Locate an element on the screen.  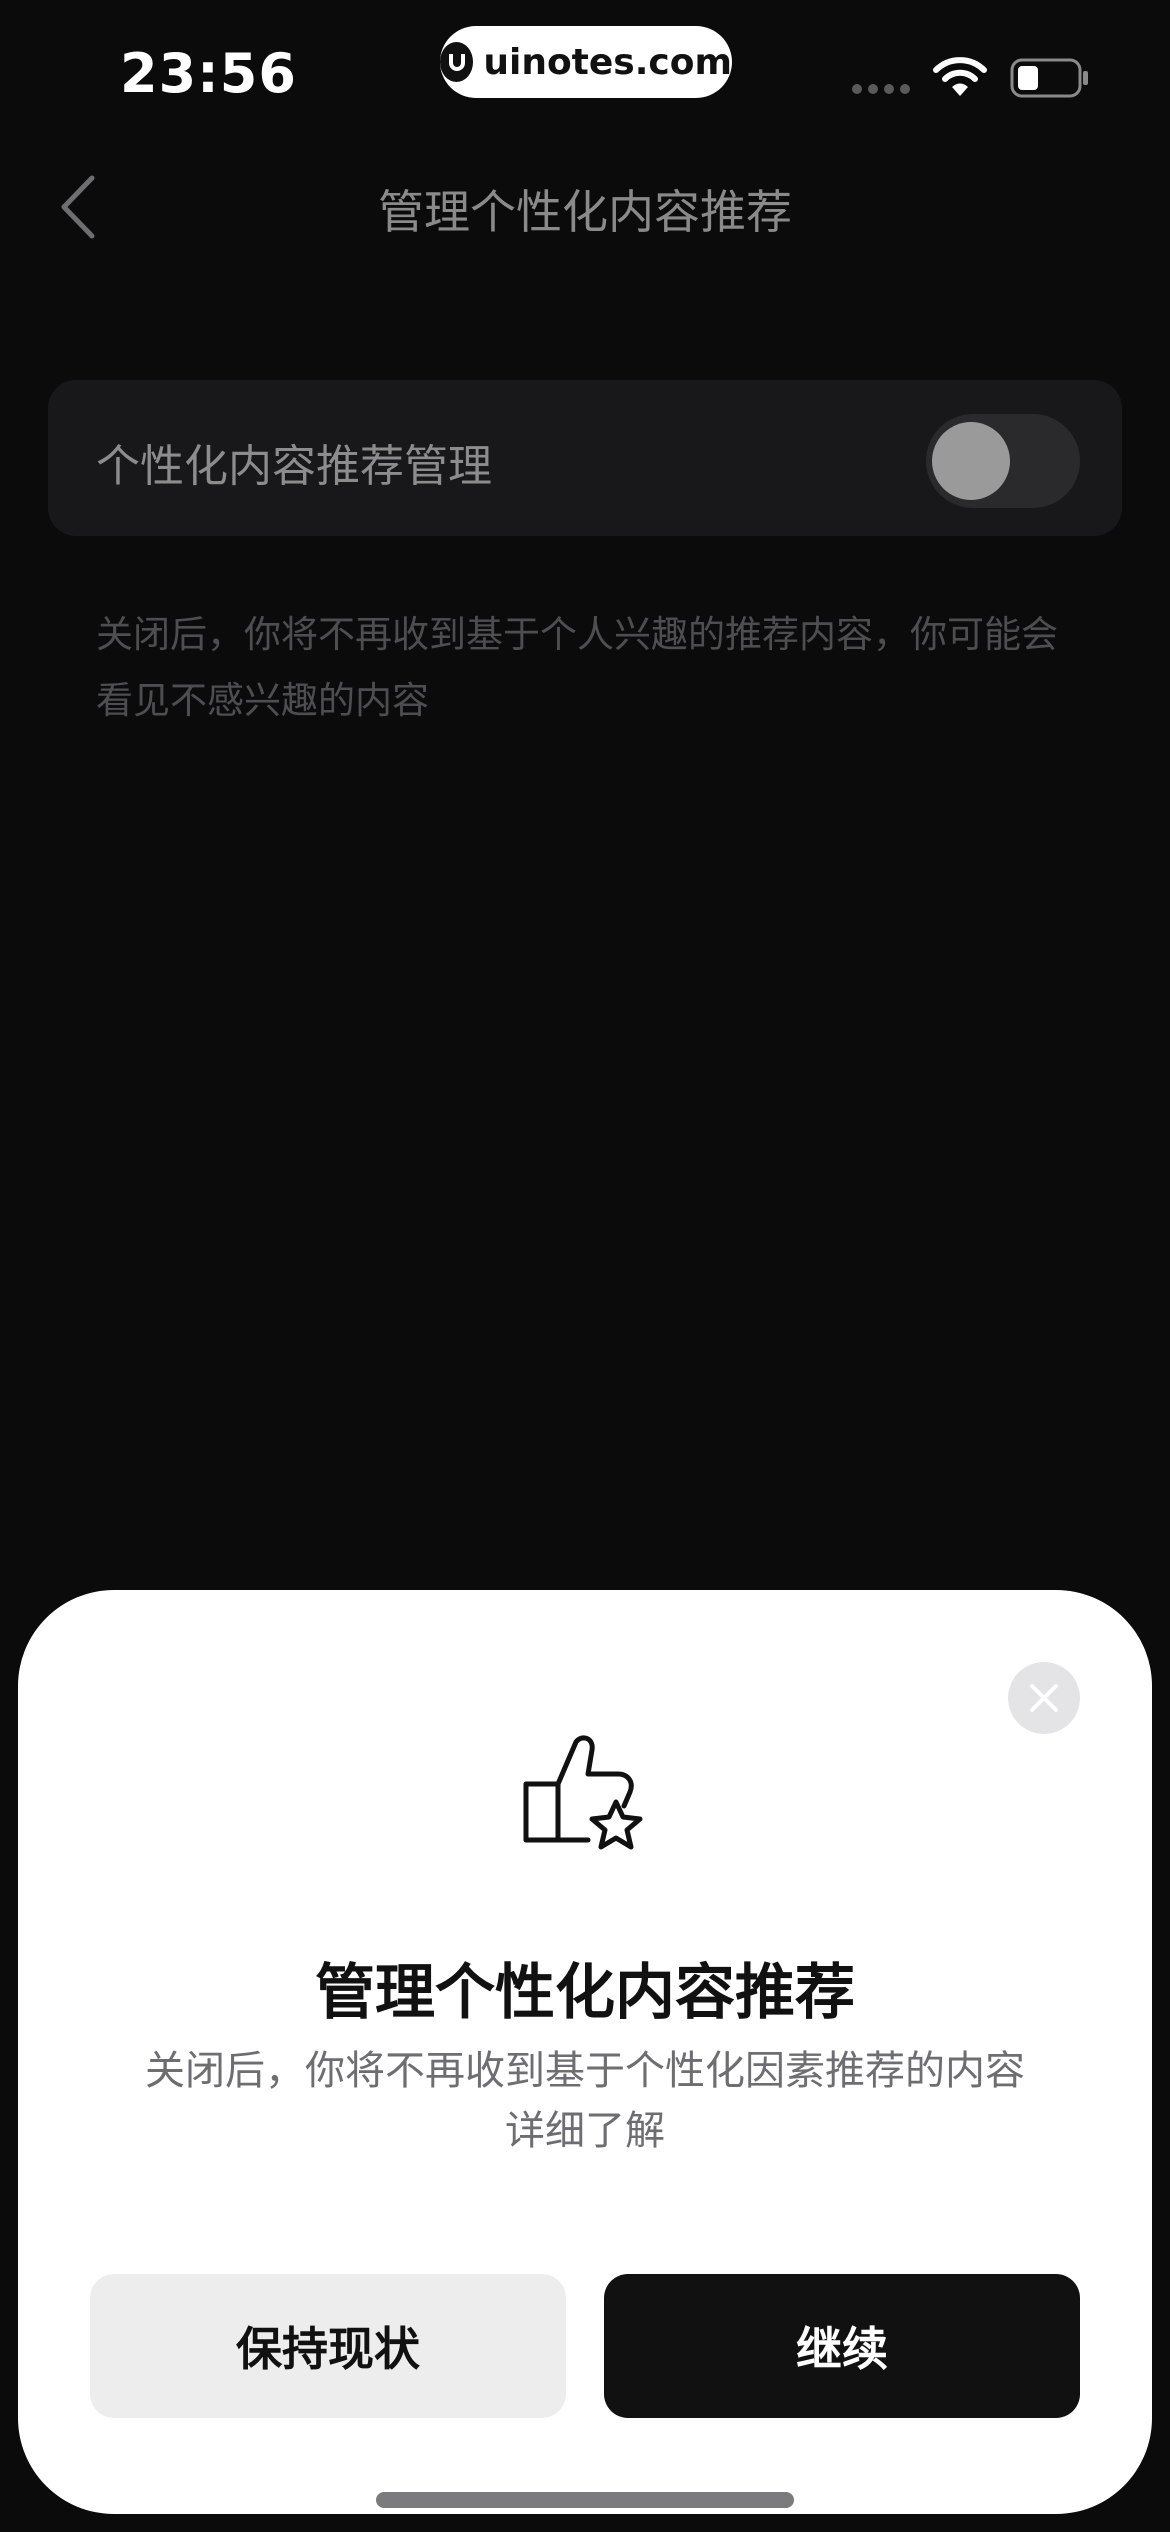
close-icon is located at coordinates (1044, 1698).